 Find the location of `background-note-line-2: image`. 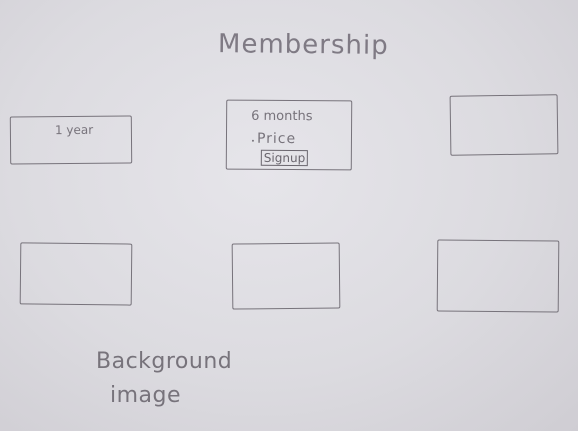

background-note-line-2: image is located at coordinates (146, 395).